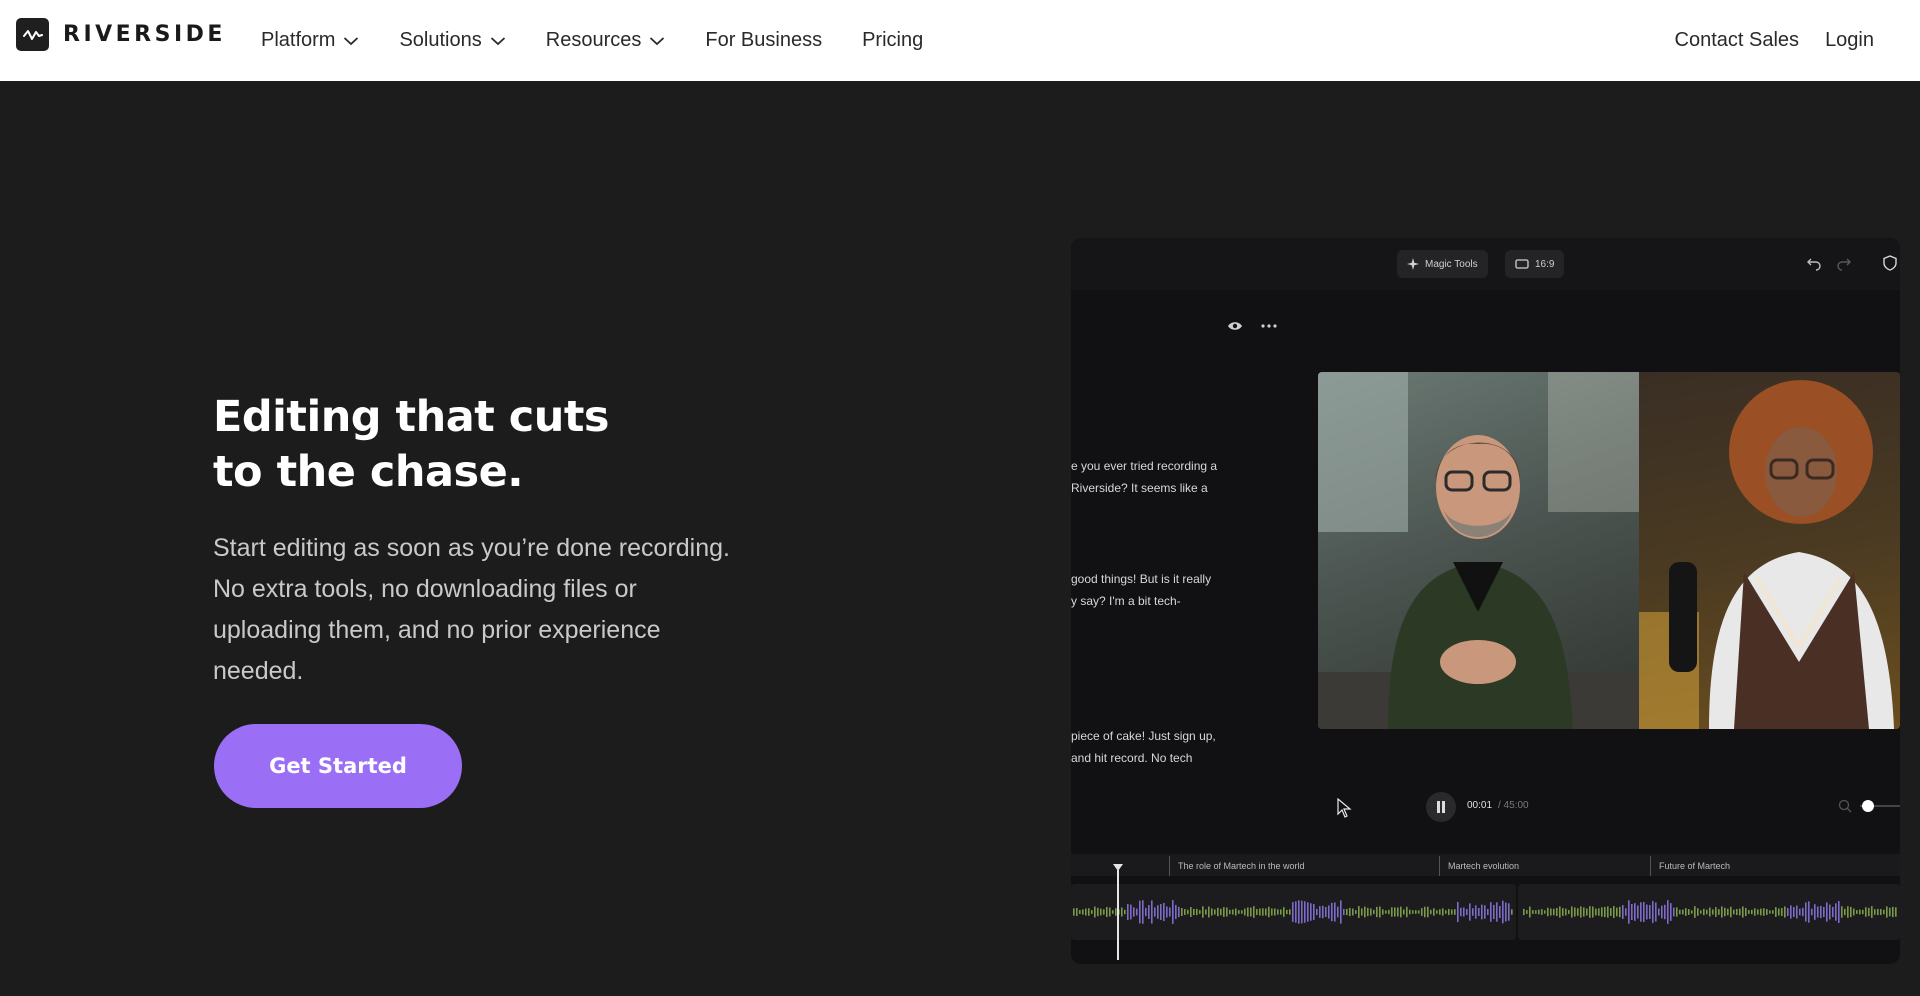 The image size is (1920, 996). Describe the element at coordinates (452, 40) in the screenshot. I see `nav-item-solutions: Solutions` at that location.